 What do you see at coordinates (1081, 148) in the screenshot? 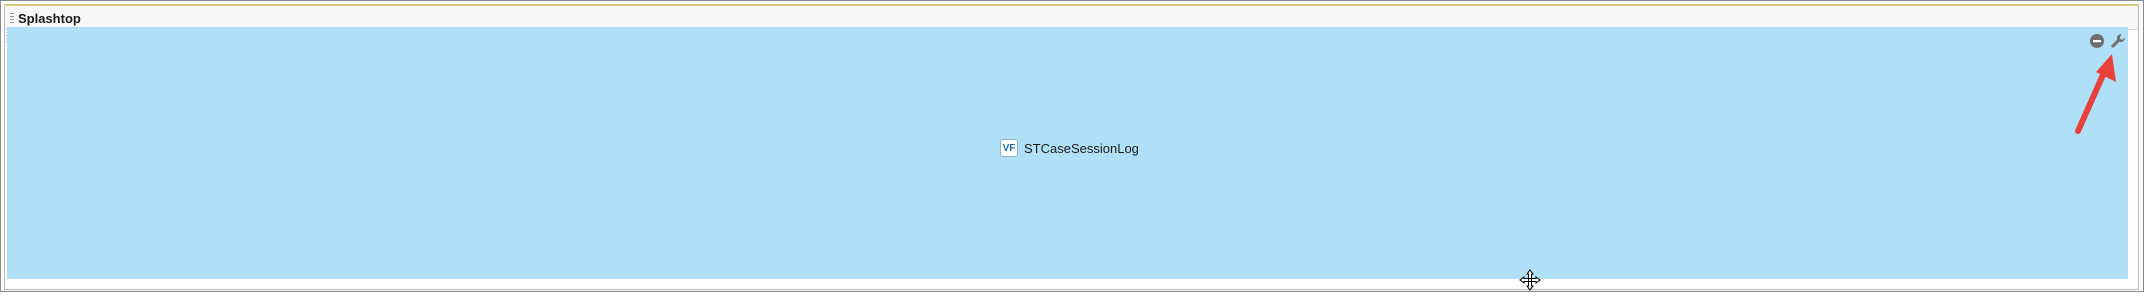
I see `component-name: STCaseSessionLog` at bounding box center [1081, 148].